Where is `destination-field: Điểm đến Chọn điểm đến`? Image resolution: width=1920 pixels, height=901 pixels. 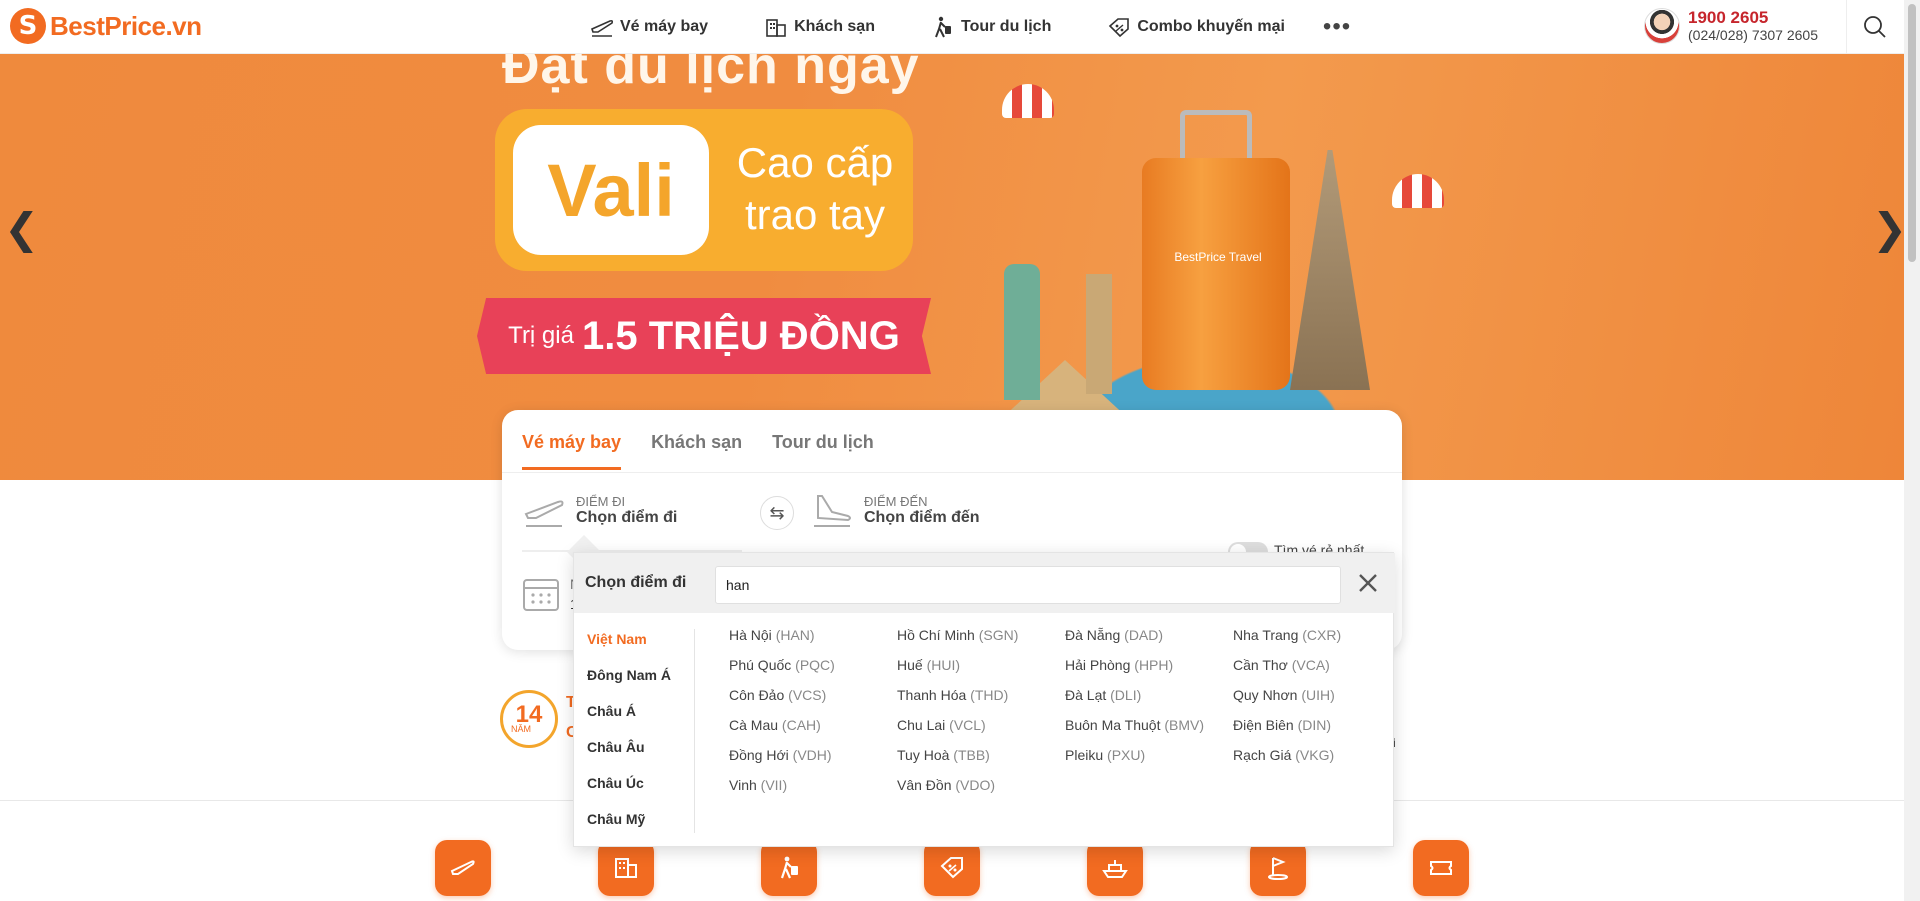
destination-field: Điểm đến Chọn điểm đến is located at coordinates (895, 510).